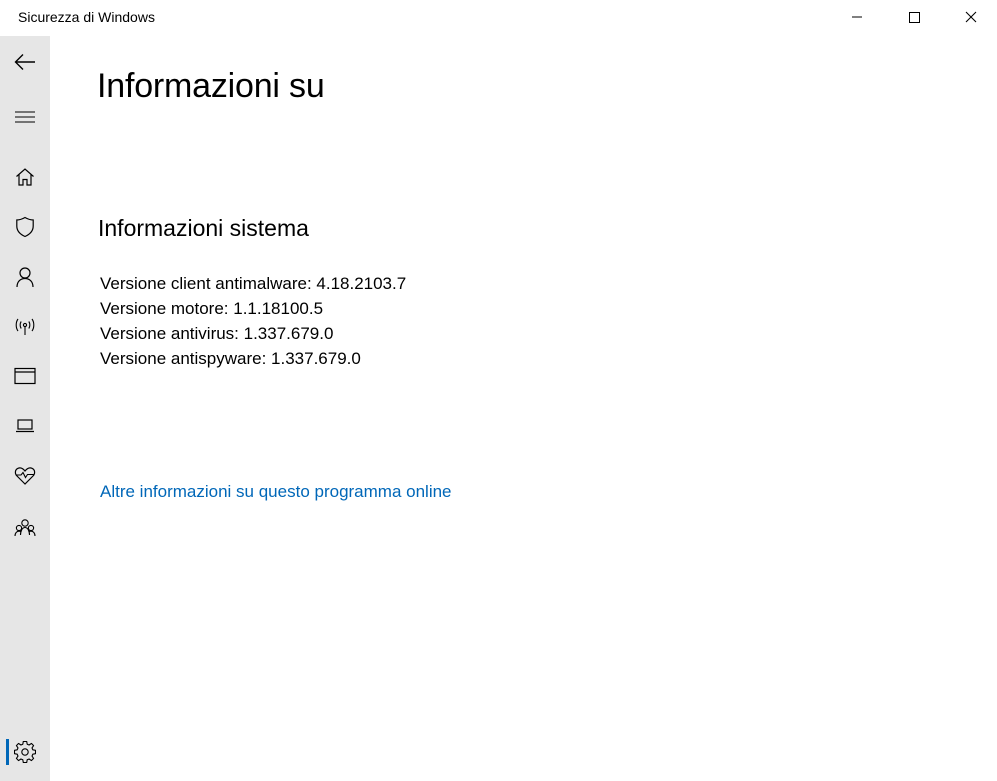  I want to click on nav-app-browser-control, so click(25, 376).